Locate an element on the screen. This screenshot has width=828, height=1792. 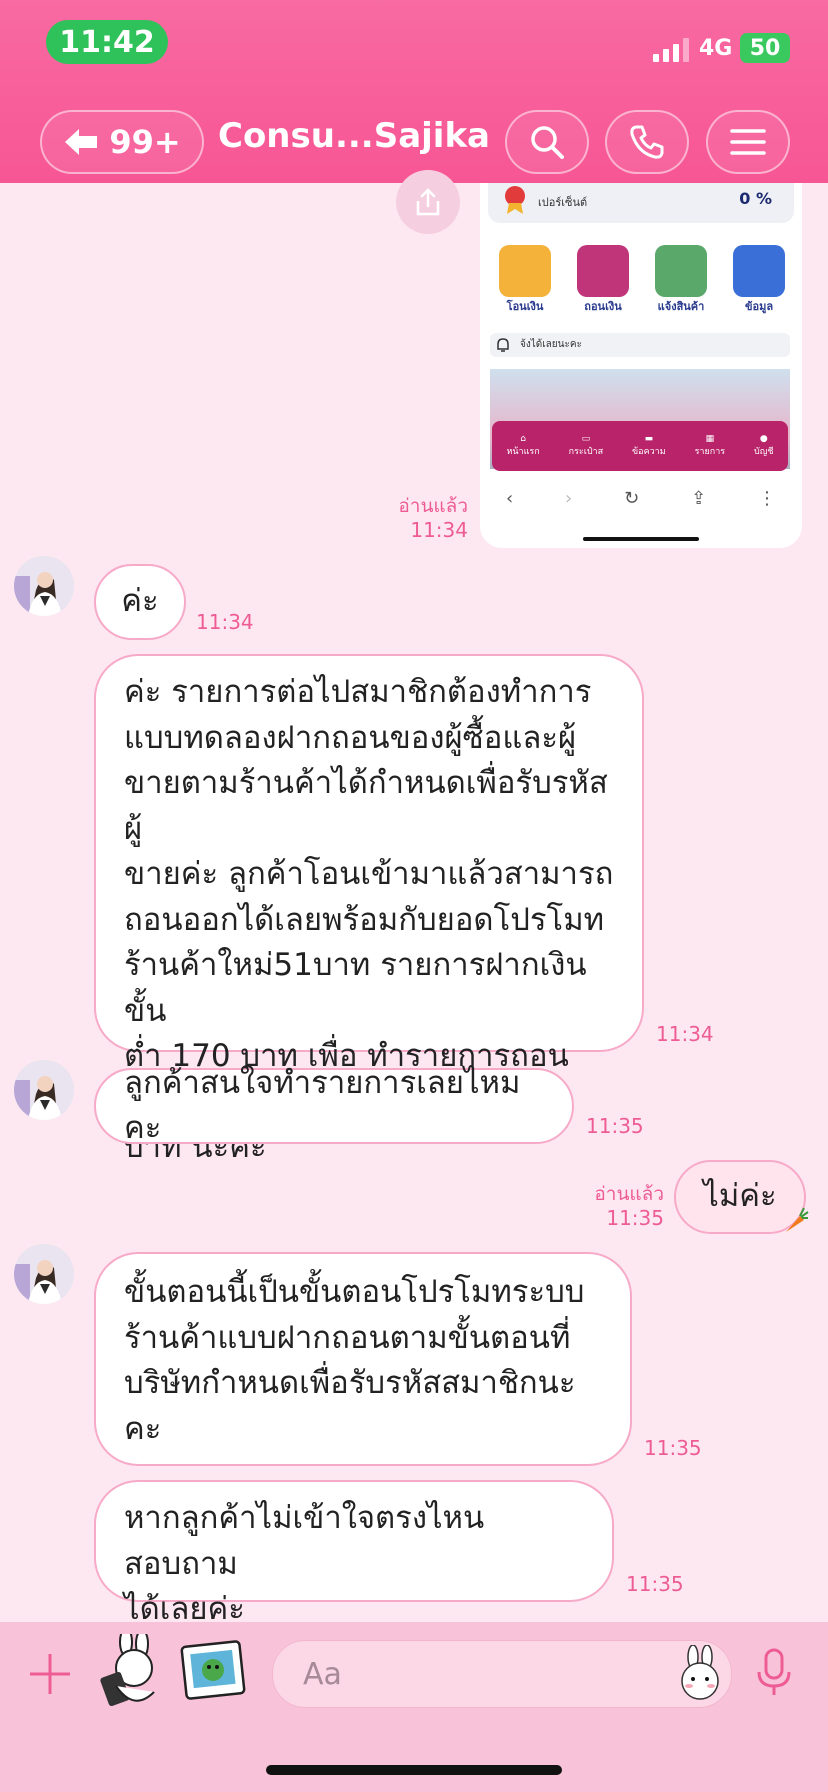
action-label: แจ้งสินค้า is located at coordinates (681, 306).